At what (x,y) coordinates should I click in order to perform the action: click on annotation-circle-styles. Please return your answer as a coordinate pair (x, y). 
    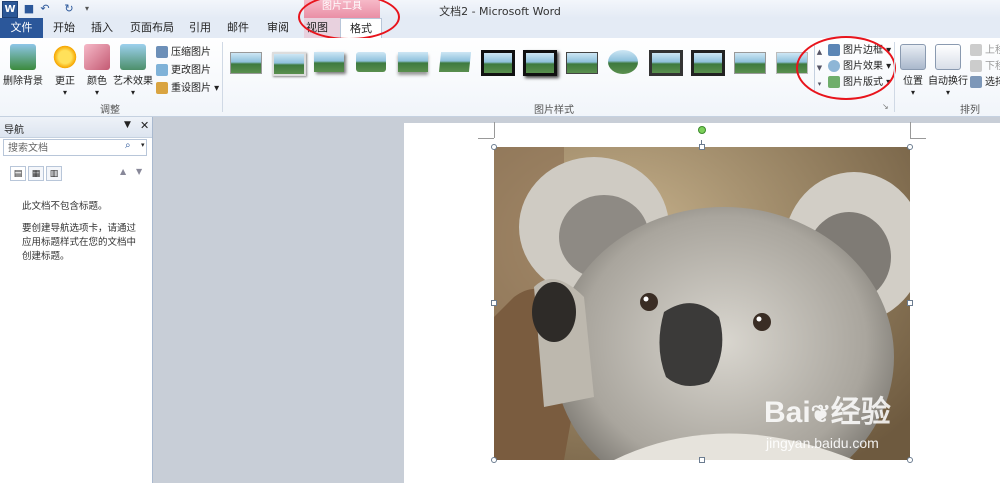
    Looking at the image, I should click on (846, 68).